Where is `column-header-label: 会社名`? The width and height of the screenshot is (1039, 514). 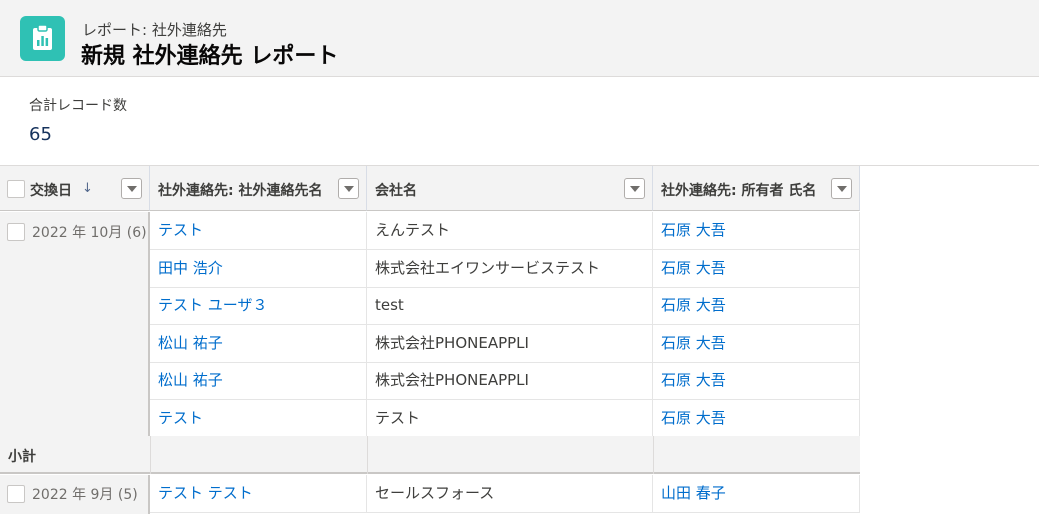 column-header-label: 会社名 is located at coordinates (396, 191).